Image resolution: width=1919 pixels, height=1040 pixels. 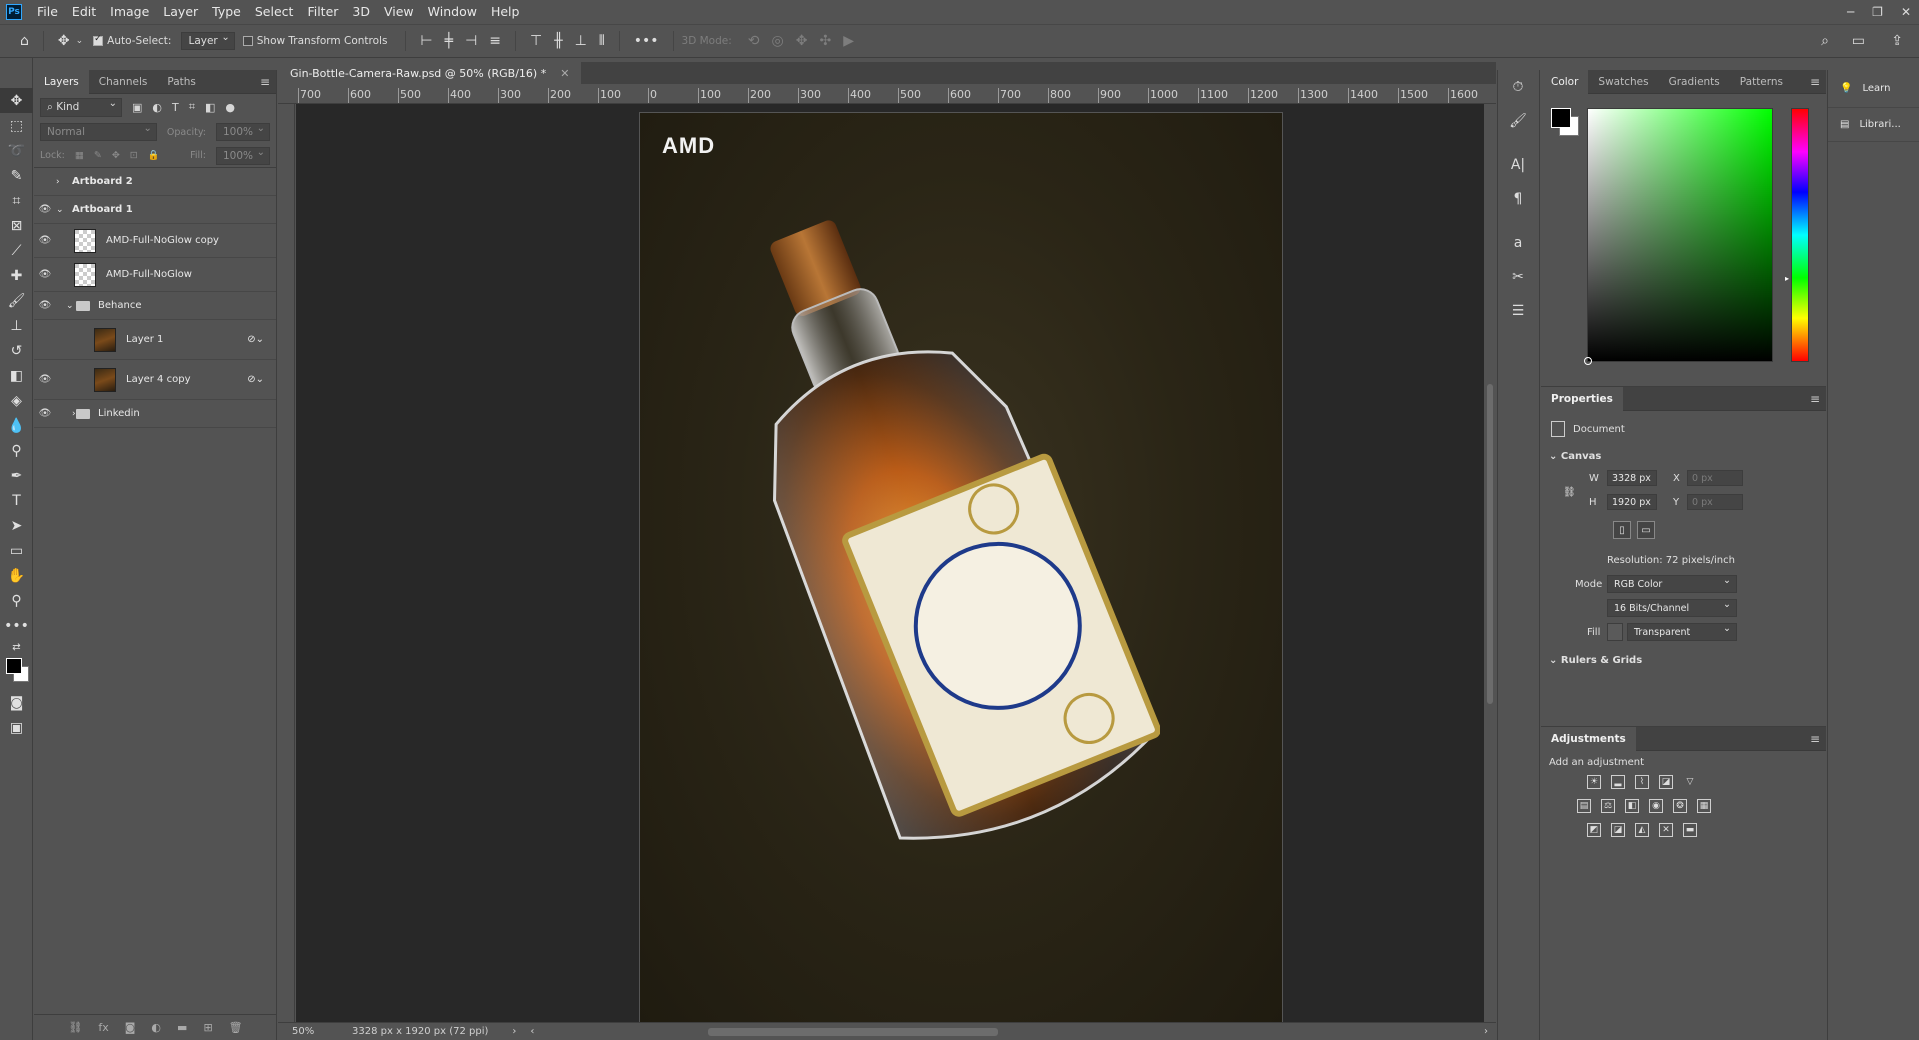 I want to click on menu-window: Window, so click(x=452, y=12).